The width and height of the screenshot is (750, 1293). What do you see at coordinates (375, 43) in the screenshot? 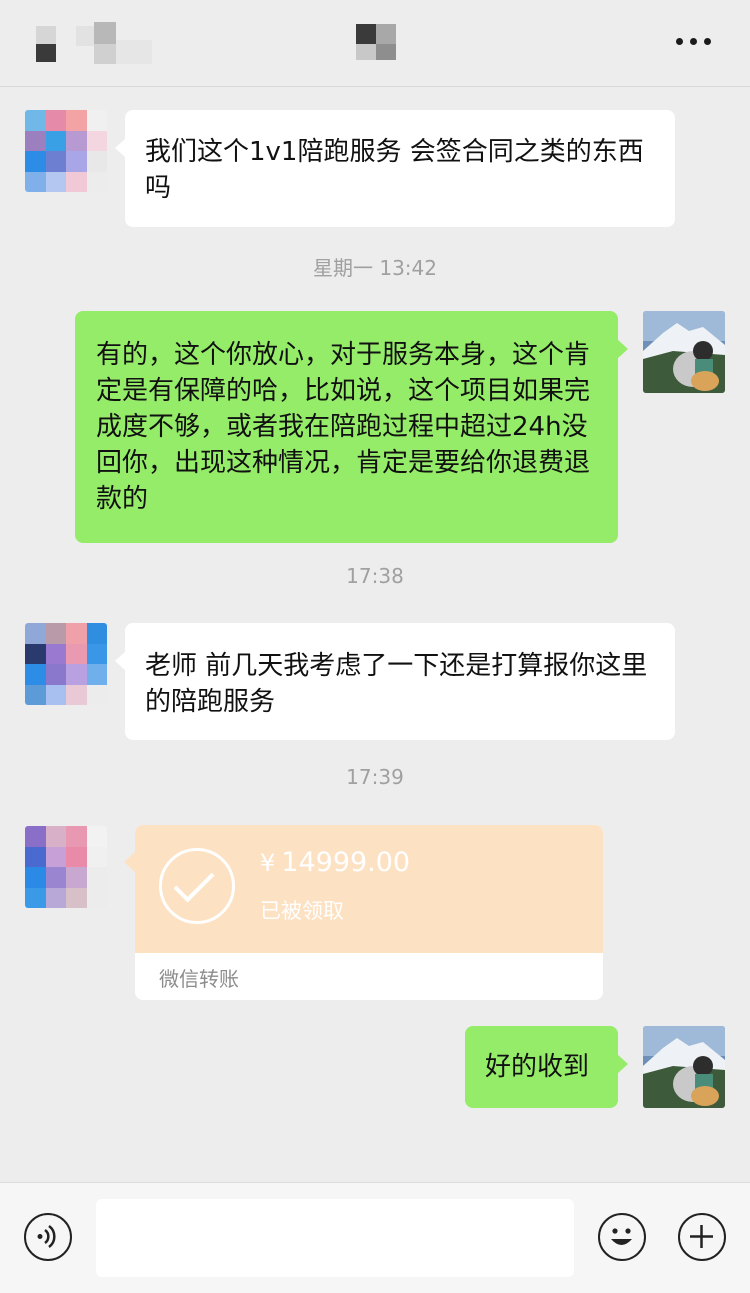
I see `chat-header` at bounding box center [375, 43].